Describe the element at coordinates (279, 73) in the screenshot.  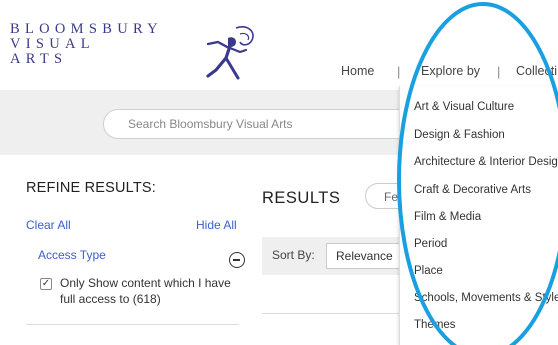
I see `top-nav: Home | Explore by | Collecti` at that location.